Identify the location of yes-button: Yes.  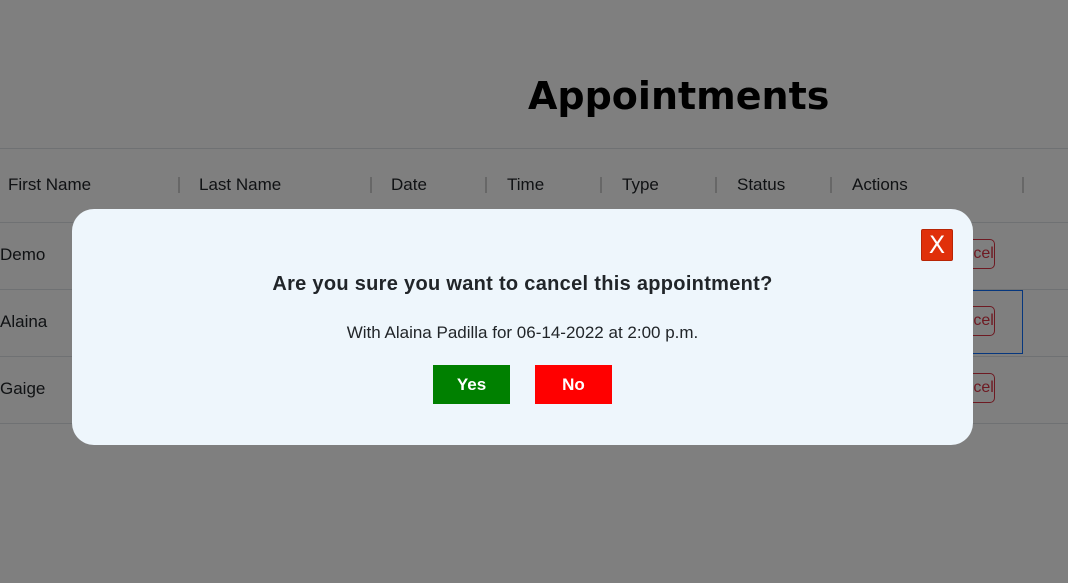
(471, 384).